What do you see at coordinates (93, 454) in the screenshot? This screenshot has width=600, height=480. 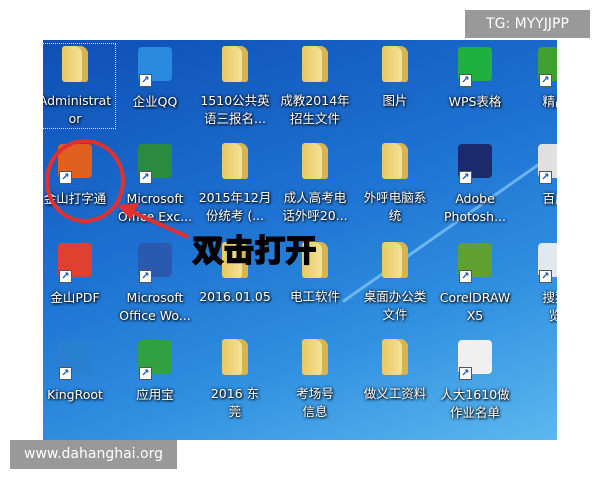 I see `watermark: www.dahanghai.org` at bounding box center [93, 454].